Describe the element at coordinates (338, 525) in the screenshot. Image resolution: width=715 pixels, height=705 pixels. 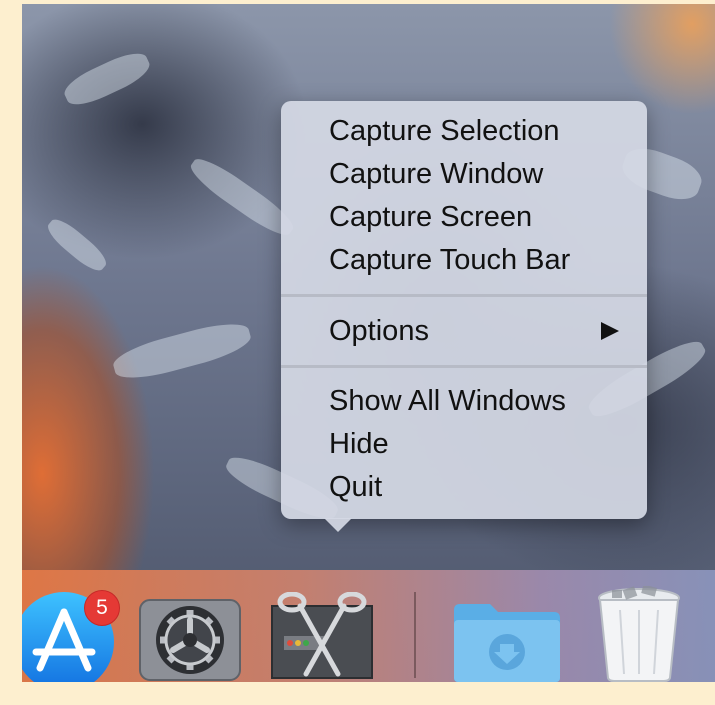
I see `menu-pointer` at that location.